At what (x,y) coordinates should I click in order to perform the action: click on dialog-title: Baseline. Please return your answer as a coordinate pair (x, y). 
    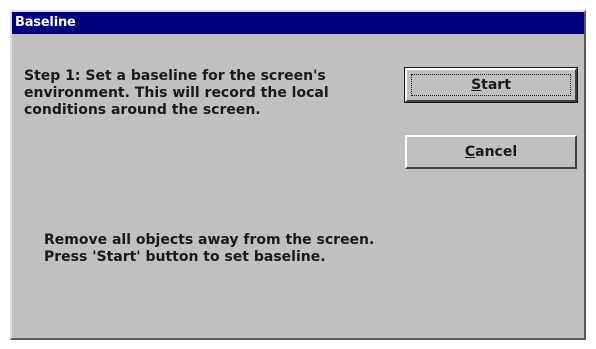
    Looking at the image, I should click on (45, 22).